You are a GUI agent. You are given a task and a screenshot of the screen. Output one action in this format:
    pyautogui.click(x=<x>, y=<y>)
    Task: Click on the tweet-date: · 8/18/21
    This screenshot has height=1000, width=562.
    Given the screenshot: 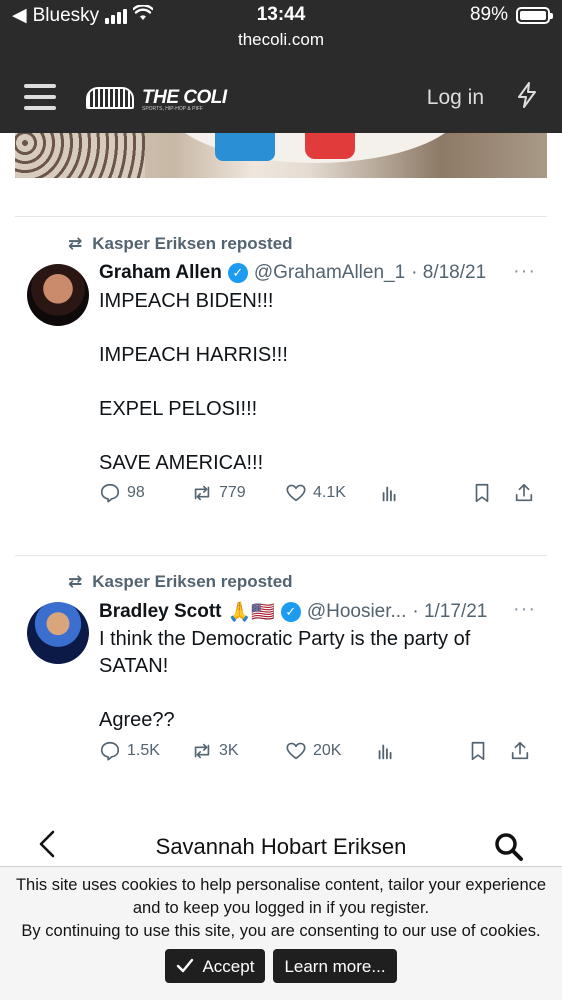 What is the action you would take?
    pyautogui.click(x=449, y=272)
    